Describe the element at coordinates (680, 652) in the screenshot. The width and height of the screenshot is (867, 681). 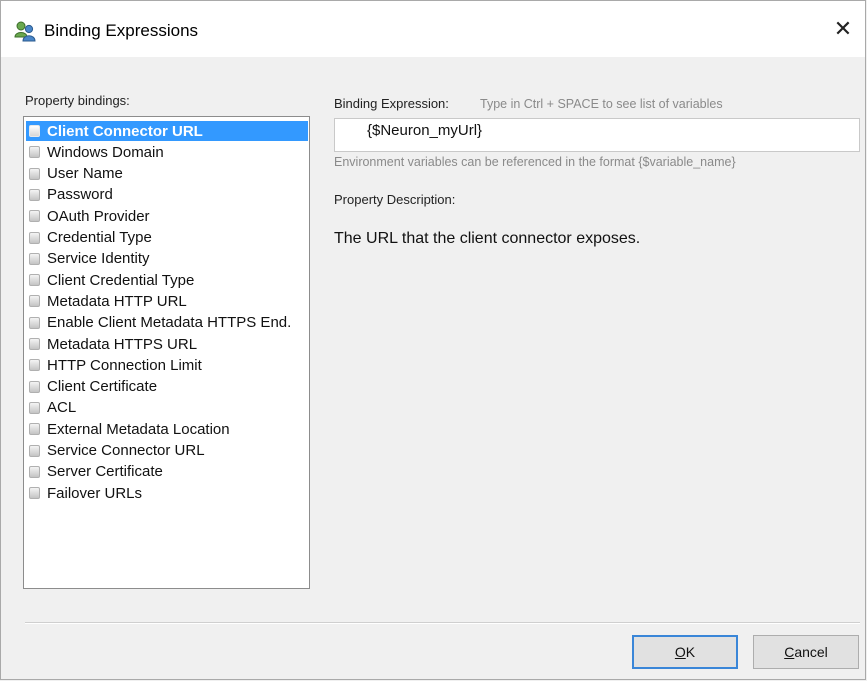
I see `ok-mnemonic: O` at that location.